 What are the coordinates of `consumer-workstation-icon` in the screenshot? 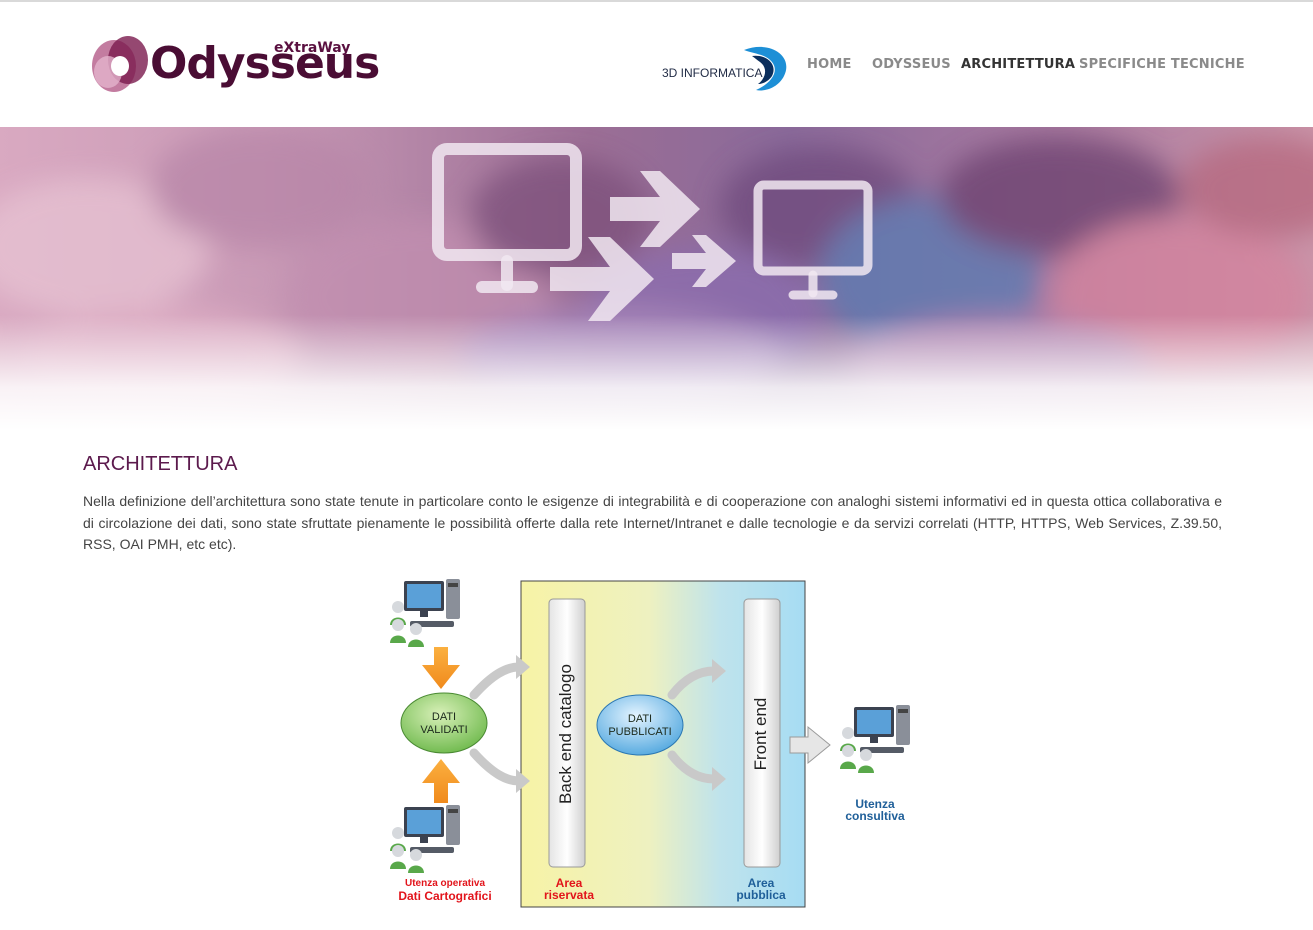 It's located at (875, 739).